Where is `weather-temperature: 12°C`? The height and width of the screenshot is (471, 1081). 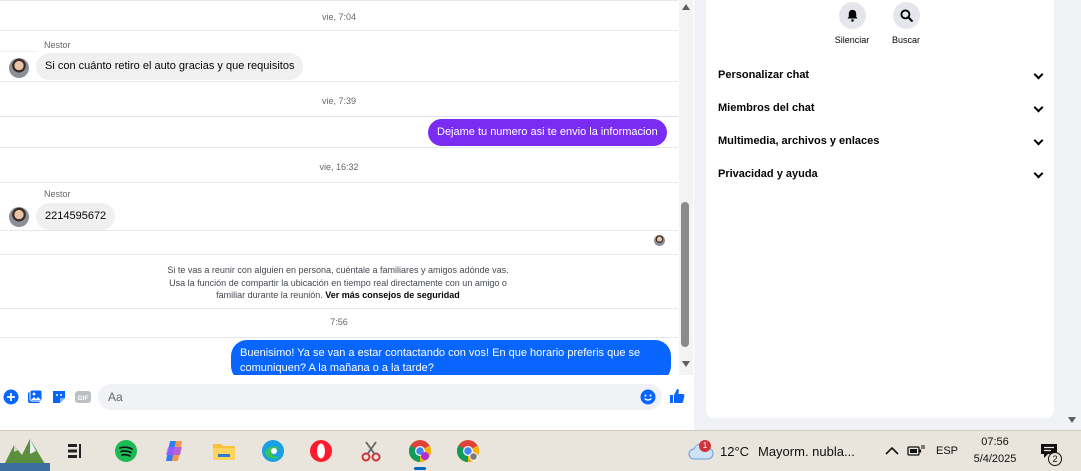 weather-temperature: 12°C is located at coordinates (734, 451).